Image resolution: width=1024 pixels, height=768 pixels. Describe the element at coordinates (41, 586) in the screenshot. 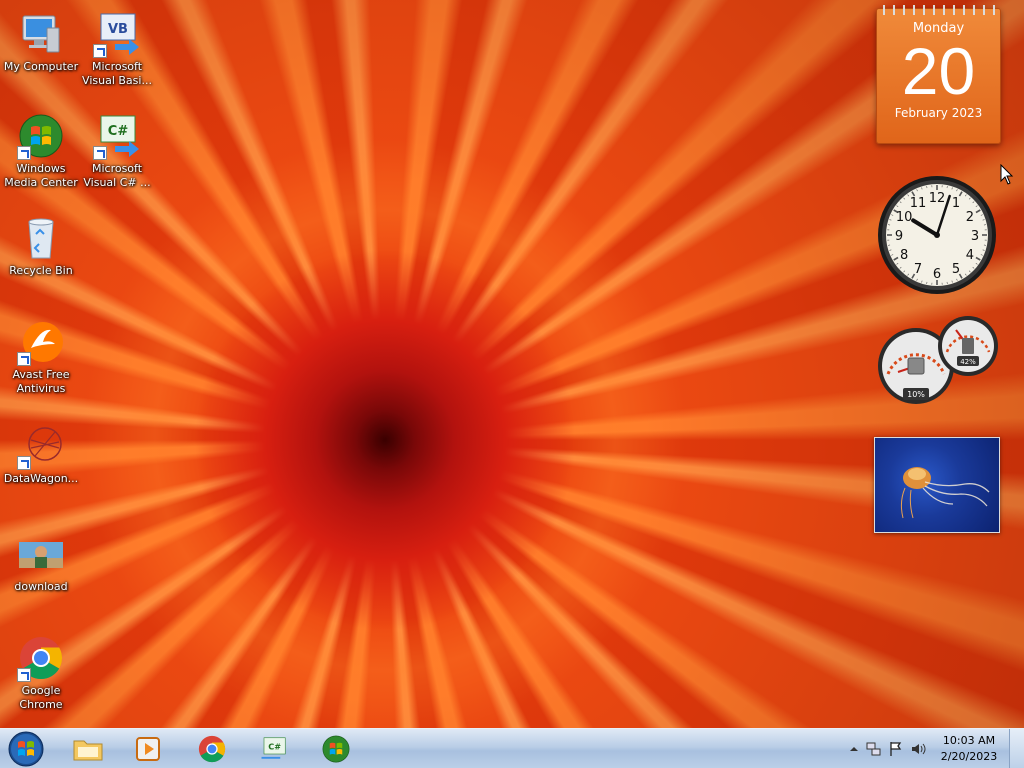

I see `desktop-icon-label: download` at that location.